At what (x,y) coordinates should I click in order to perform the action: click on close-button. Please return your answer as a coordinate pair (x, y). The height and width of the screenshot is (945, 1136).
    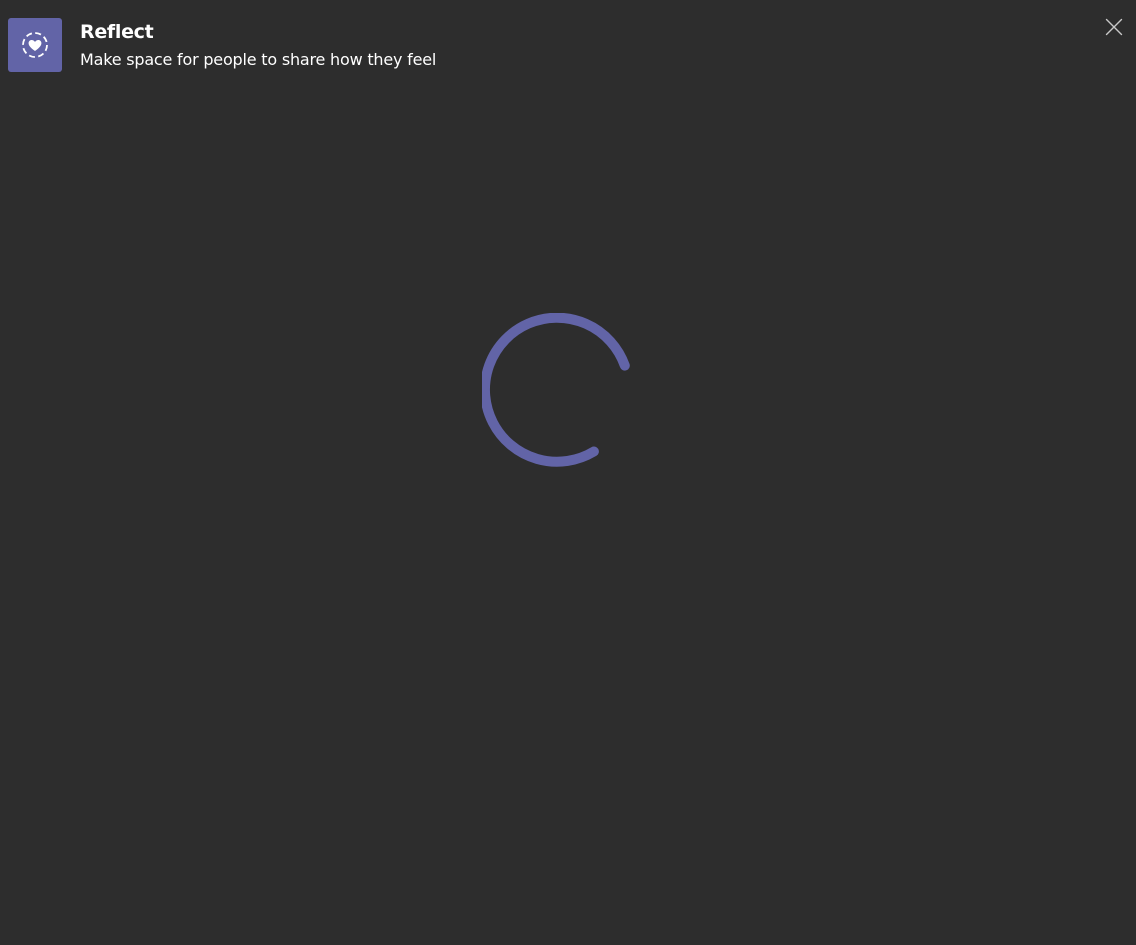
    Looking at the image, I should click on (1114, 27).